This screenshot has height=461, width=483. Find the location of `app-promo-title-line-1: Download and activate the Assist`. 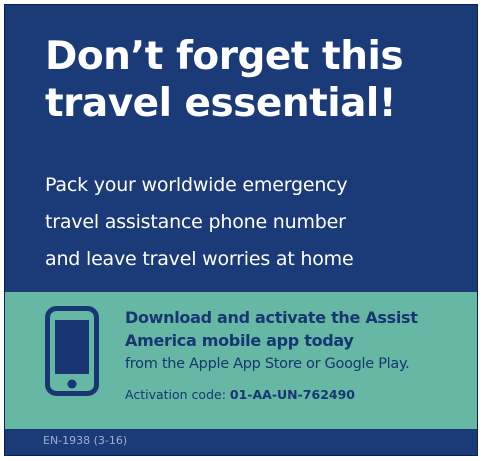

app-promo-title-line-1: Download and activate the Assist is located at coordinates (271, 317).